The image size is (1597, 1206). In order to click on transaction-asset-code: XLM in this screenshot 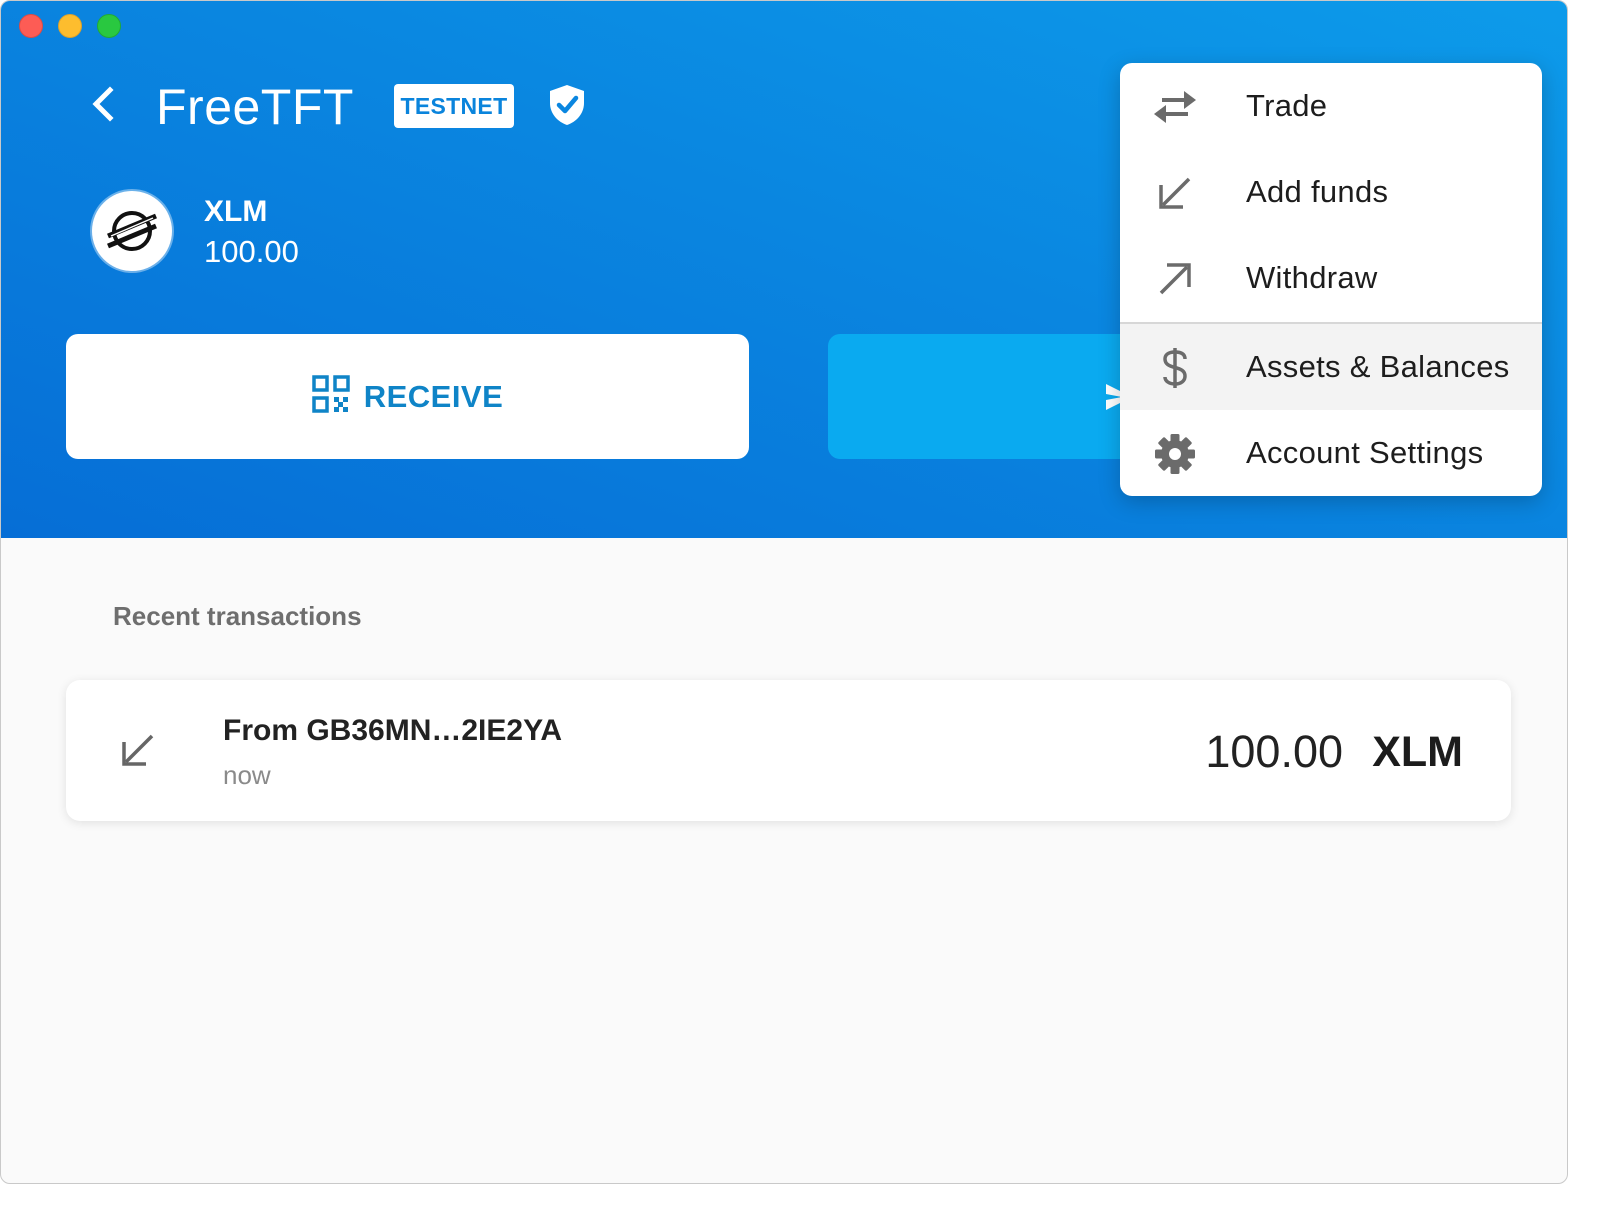, I will do `click(1417, 752)`.